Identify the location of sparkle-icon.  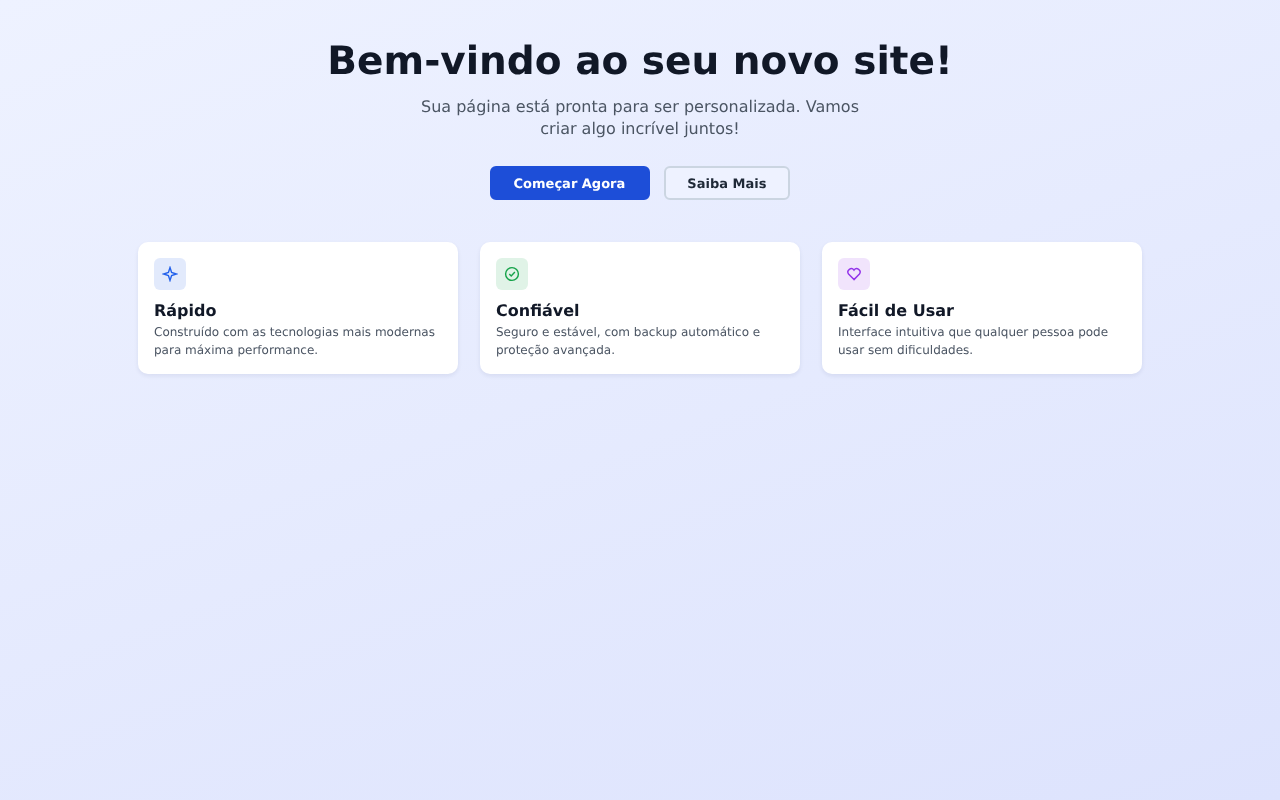
(170, 274).